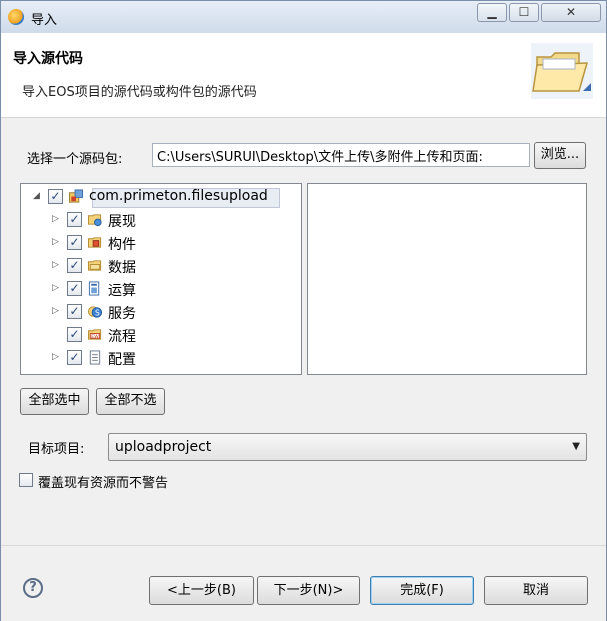 Image resolution: width=607 pixels, height=621 pixels. I want to click on component-folder-icon, so click(94, 242).